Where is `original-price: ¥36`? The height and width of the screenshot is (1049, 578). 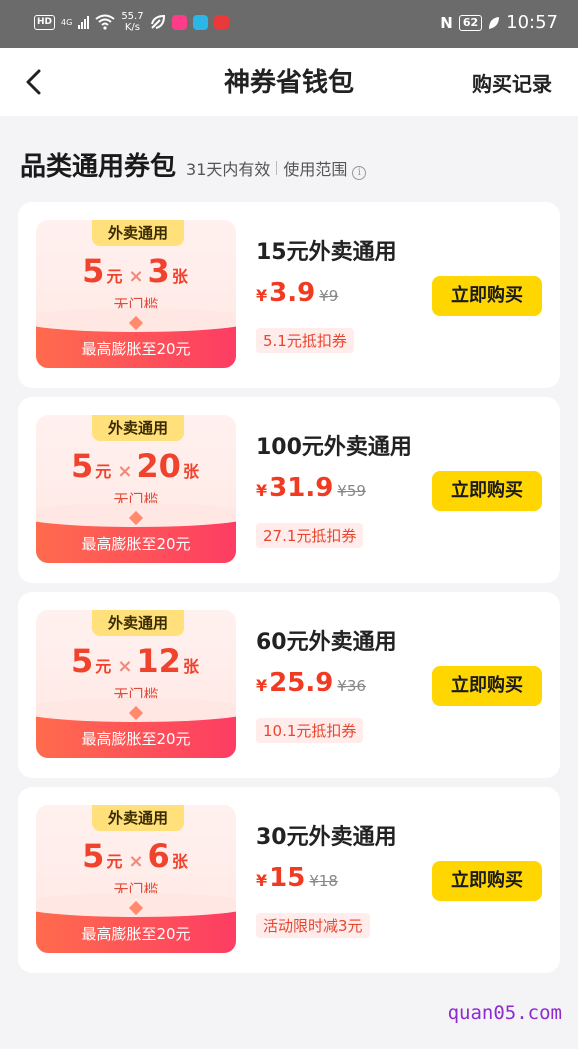 original-price: ¥36 is located at coordinates (351, 686).